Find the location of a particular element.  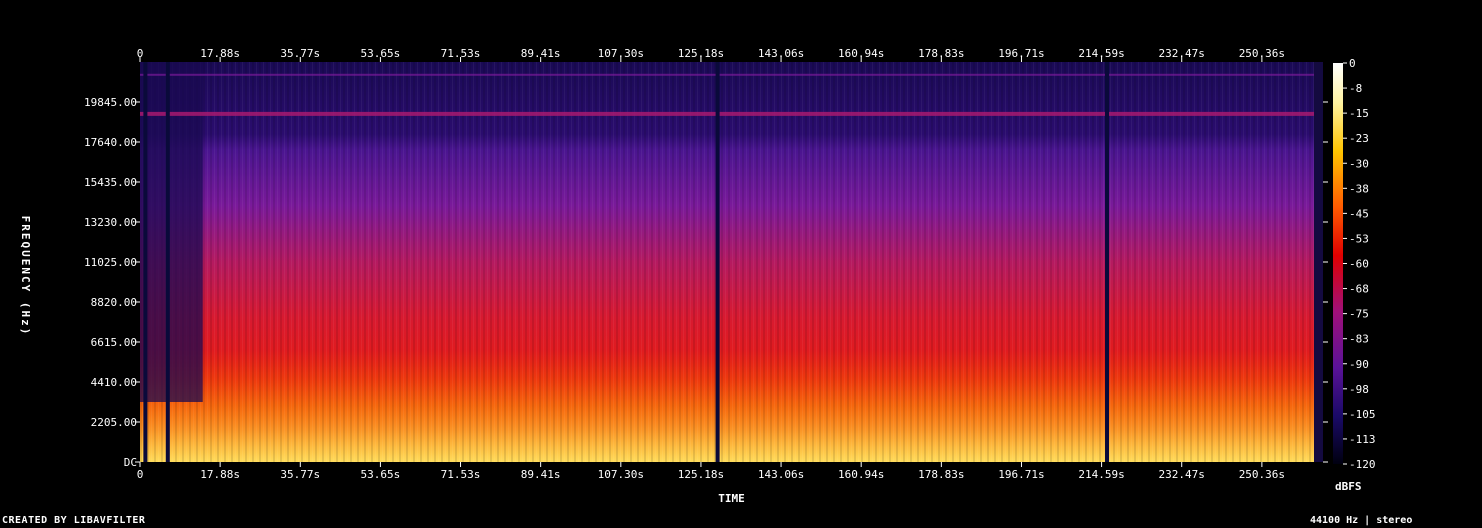

y-tick-label-7: 15435.00 is located at coordinates (110, 182).